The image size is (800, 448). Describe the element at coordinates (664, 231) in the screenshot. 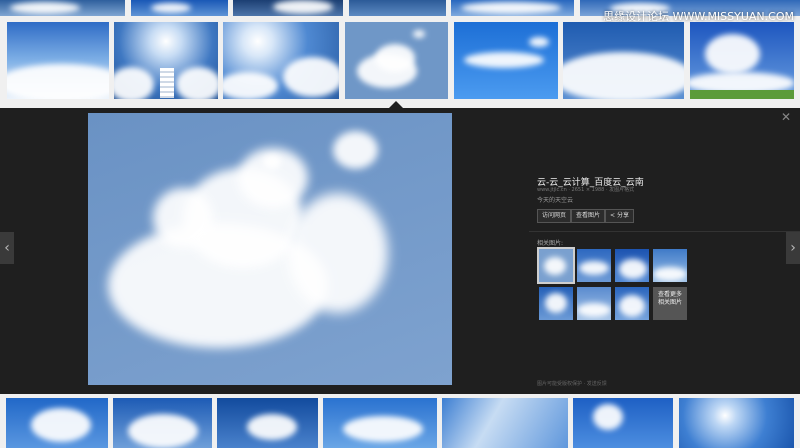

I see `divider` at that location.